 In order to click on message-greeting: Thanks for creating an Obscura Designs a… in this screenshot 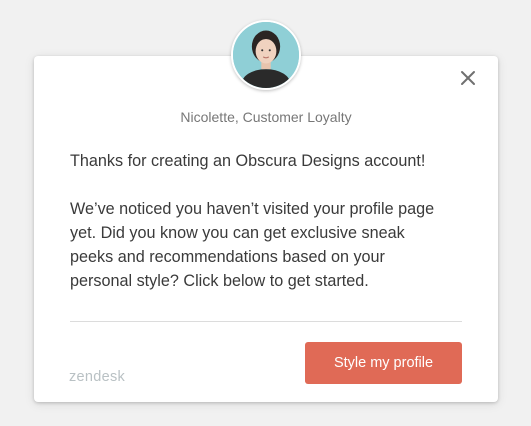, I will do `click(248, 161)`.